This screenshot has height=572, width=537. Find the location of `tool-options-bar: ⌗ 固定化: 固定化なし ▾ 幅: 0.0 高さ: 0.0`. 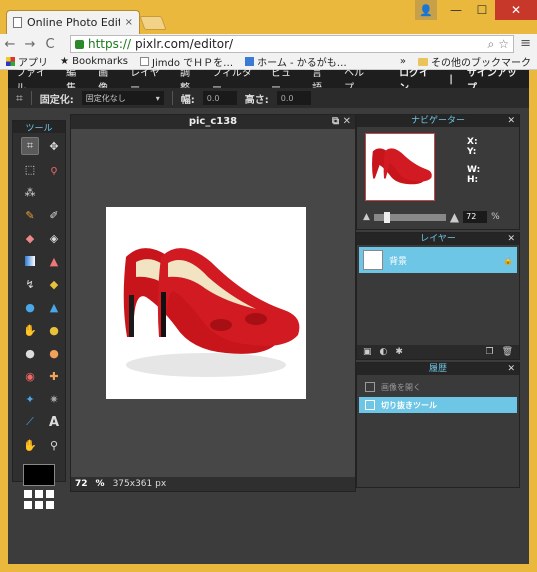

tool-options-bar: ⌗ 固定化: 固定化なし ▾ 幅: 0.0 高さ: 0.0 is located at coordinates (268, 98).